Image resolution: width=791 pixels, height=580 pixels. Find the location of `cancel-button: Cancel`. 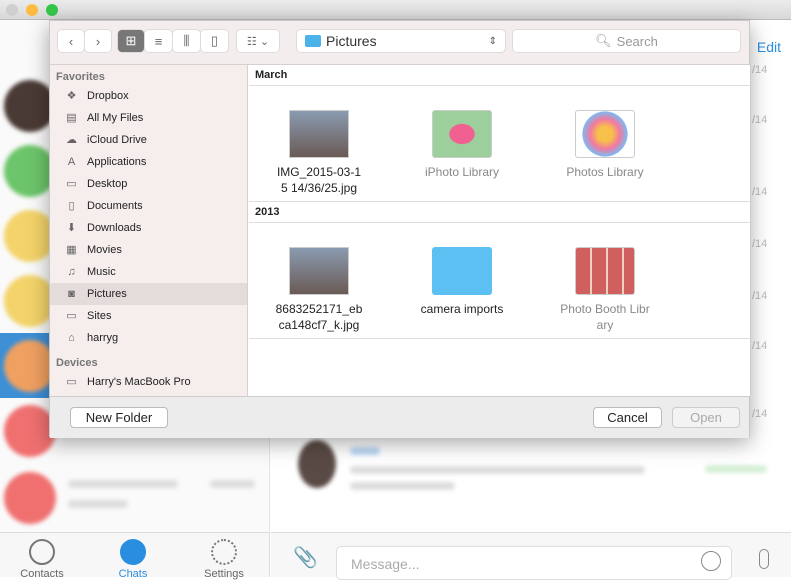

cancel-button: Cancel is located at coordinates (627, 417).